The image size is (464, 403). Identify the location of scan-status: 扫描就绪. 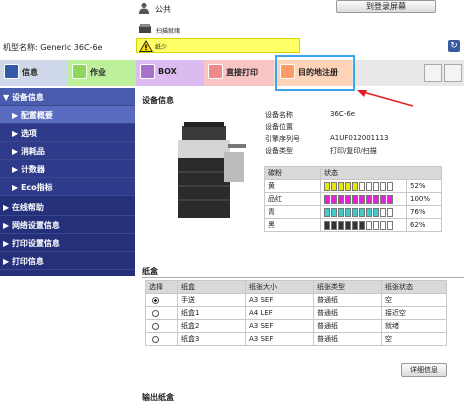
(168, 31).